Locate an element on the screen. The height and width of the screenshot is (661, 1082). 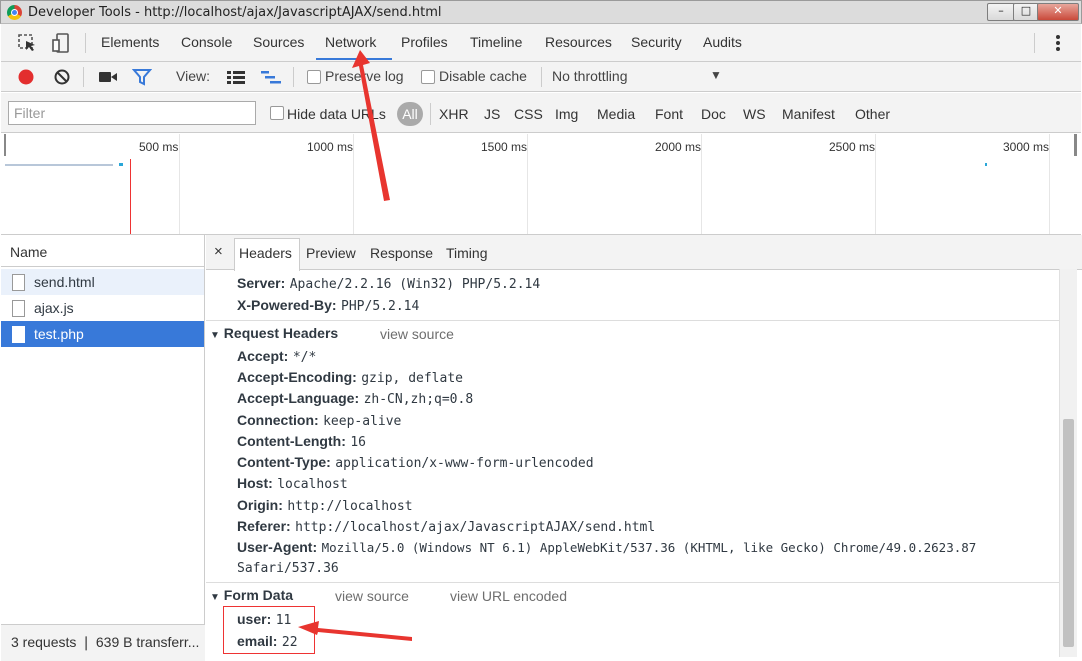
annotation-highlight-box is located at coordinates (269, 630).